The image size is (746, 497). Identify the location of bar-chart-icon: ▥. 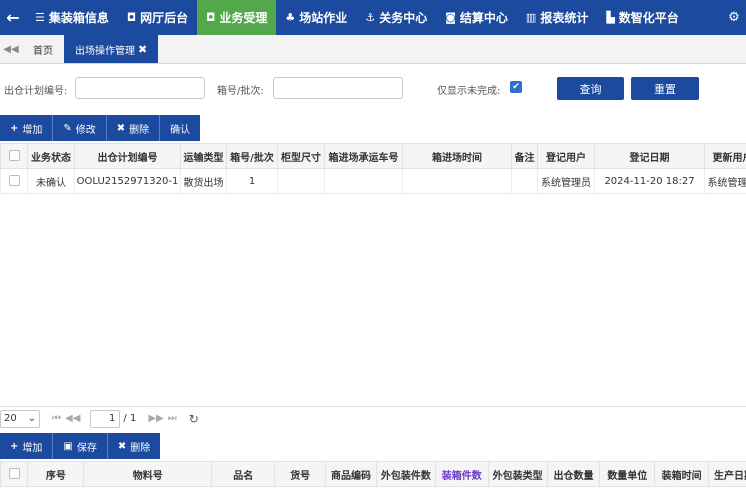
(531, 17).